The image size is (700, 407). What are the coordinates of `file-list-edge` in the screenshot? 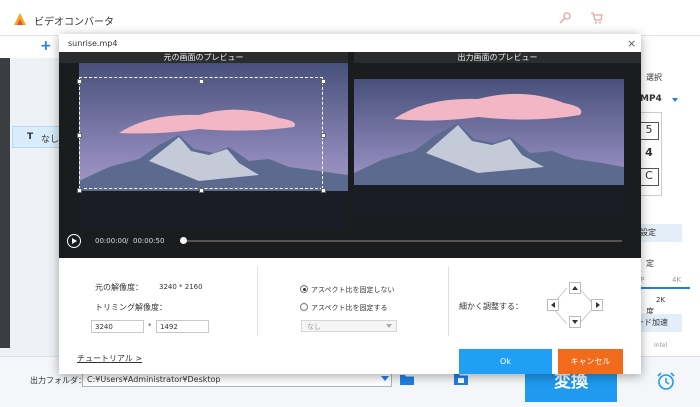 It's located at (5, 203).